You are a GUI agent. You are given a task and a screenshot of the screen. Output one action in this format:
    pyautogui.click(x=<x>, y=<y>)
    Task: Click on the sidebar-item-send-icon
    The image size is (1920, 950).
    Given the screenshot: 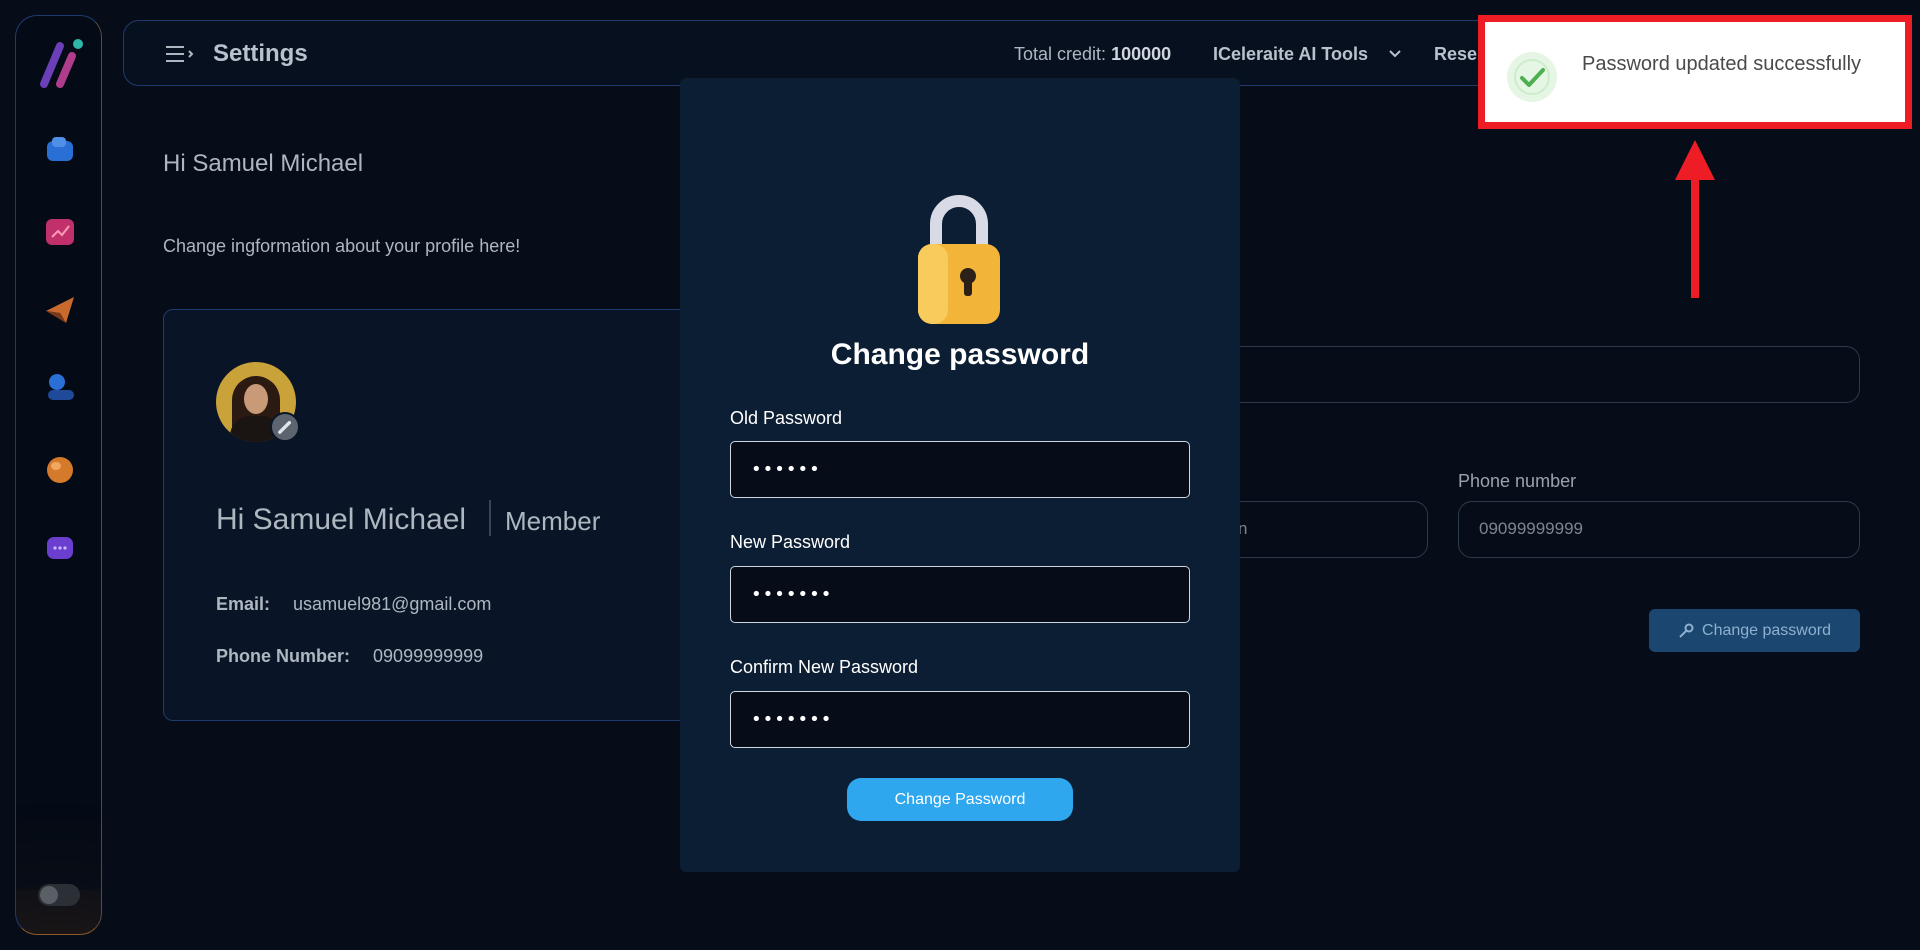 What is the action you would take?
    pyautogui.click(x=60, y=309)
    